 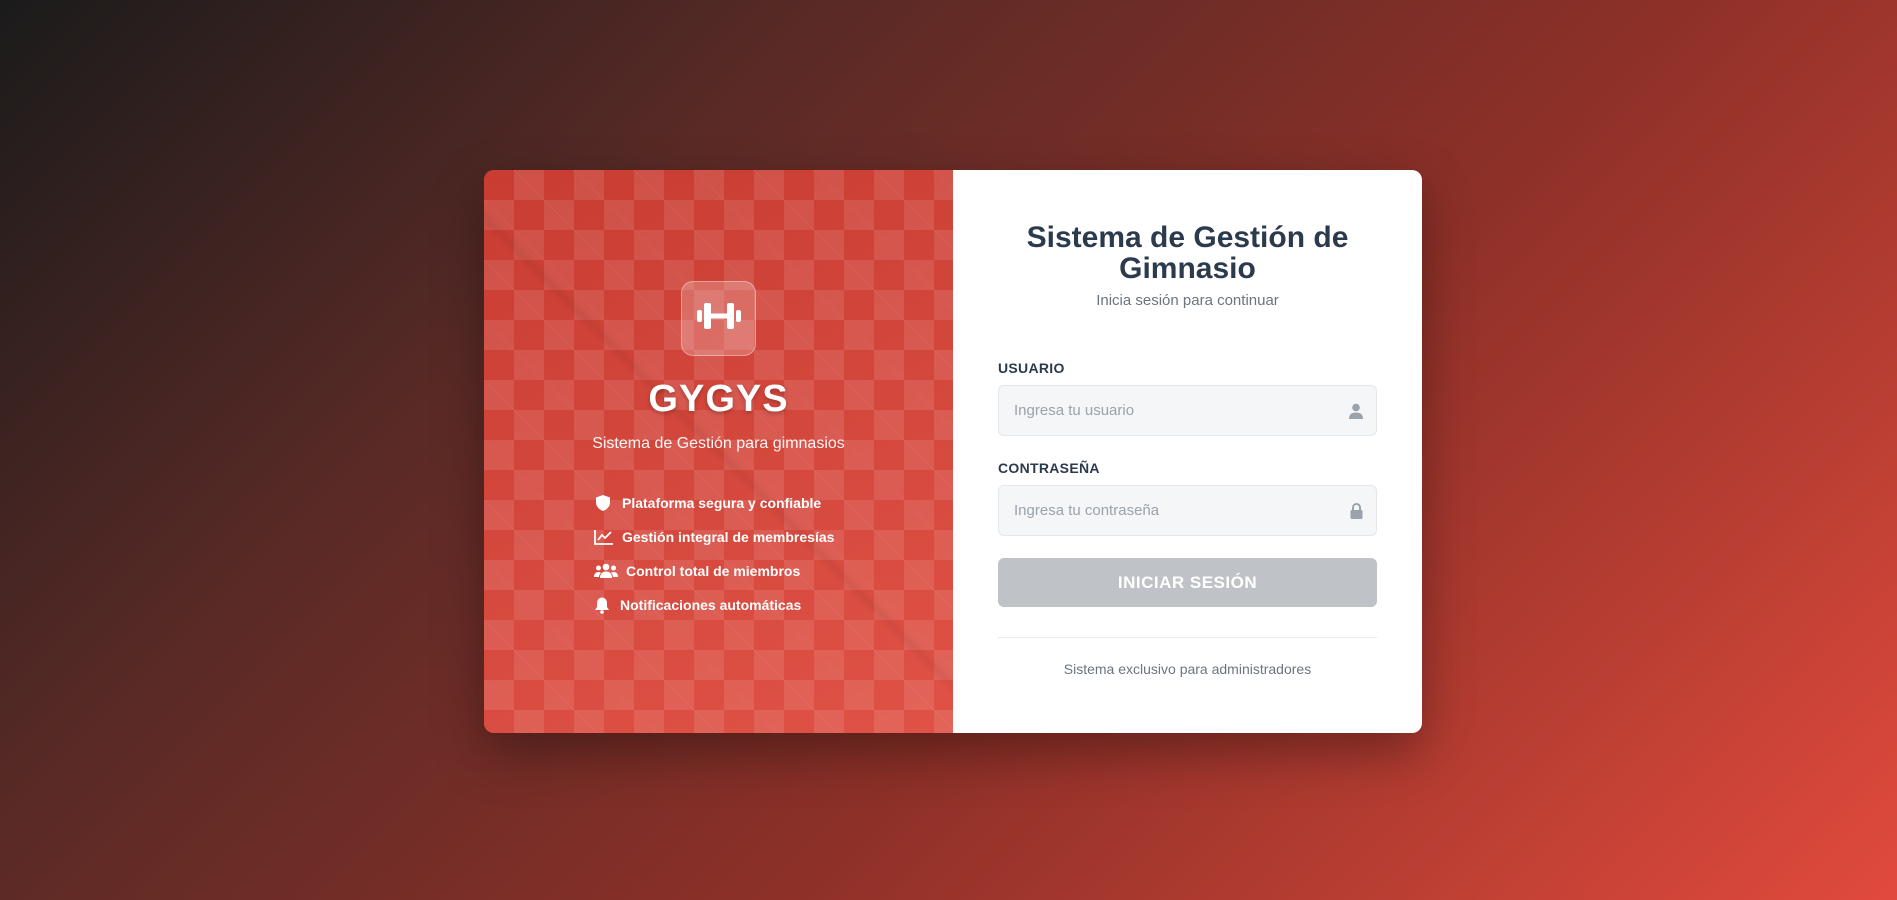 I want to click on password-input, so click(x=1167, y=510).